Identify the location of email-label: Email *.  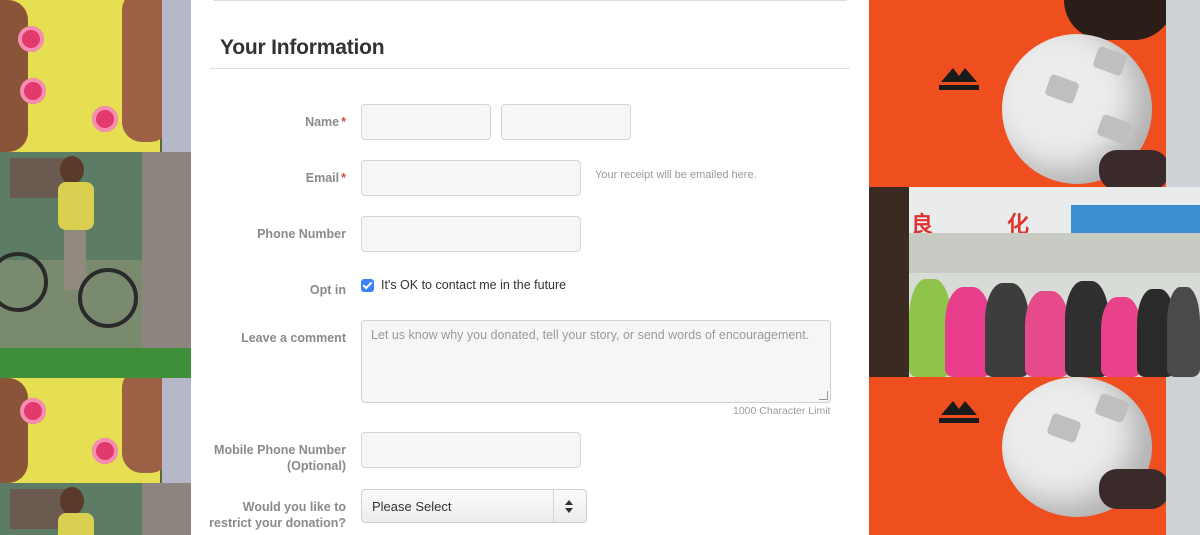
(271, 178).